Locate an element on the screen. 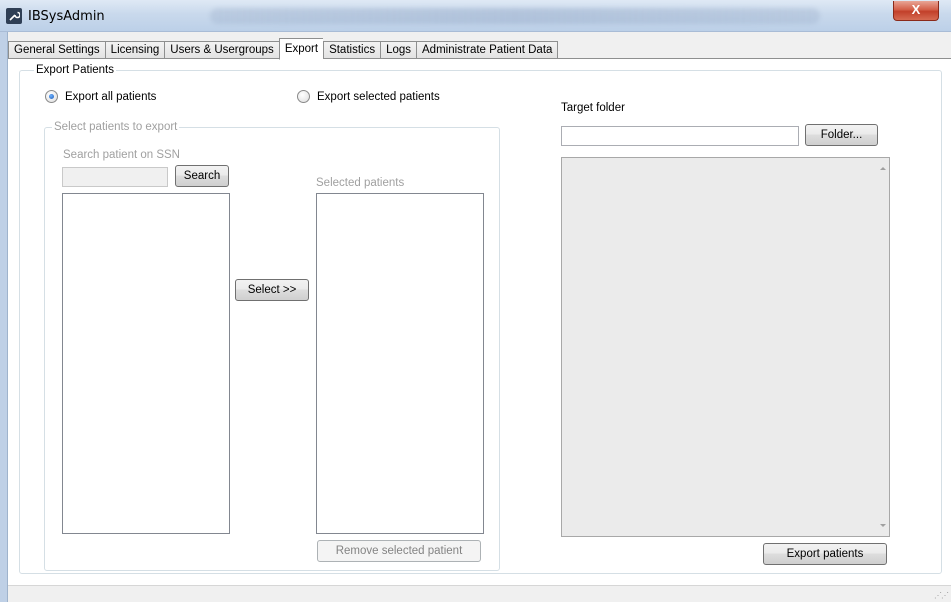  radio-export-all: Export all patients is located at coordinates (100, 96).